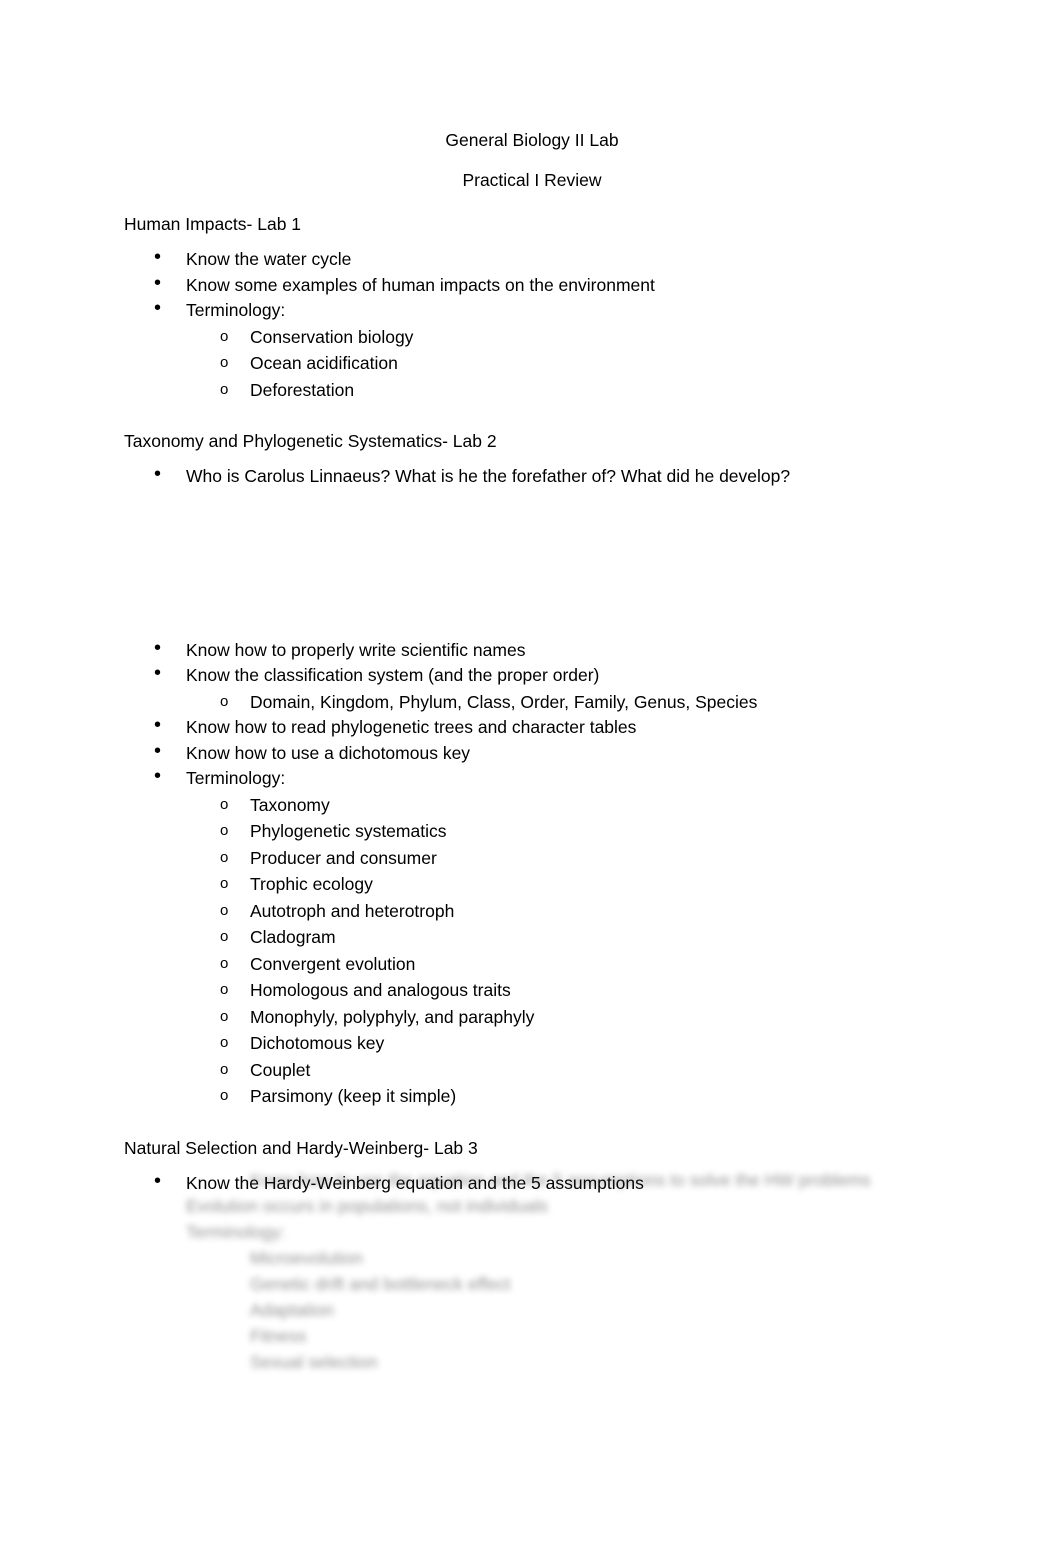  Describe the element at coordinates (532, 884) in the screenshot. I see `sub-list-item: o Trophic ecology` at that location.